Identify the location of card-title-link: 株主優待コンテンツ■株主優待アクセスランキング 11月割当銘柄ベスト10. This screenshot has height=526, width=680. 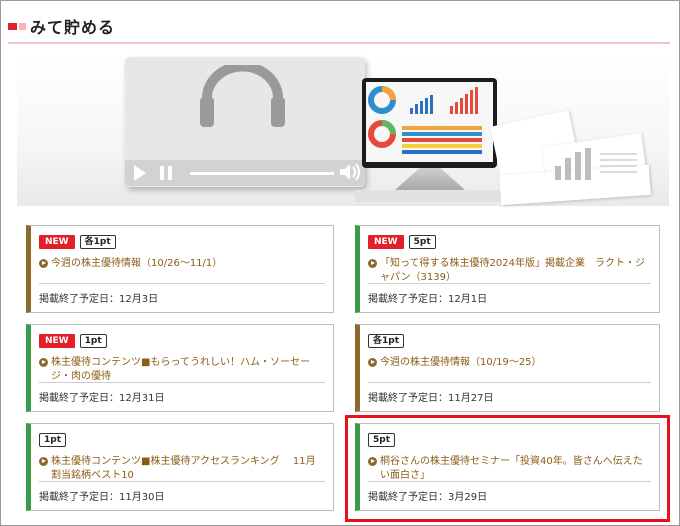
(181, 469).